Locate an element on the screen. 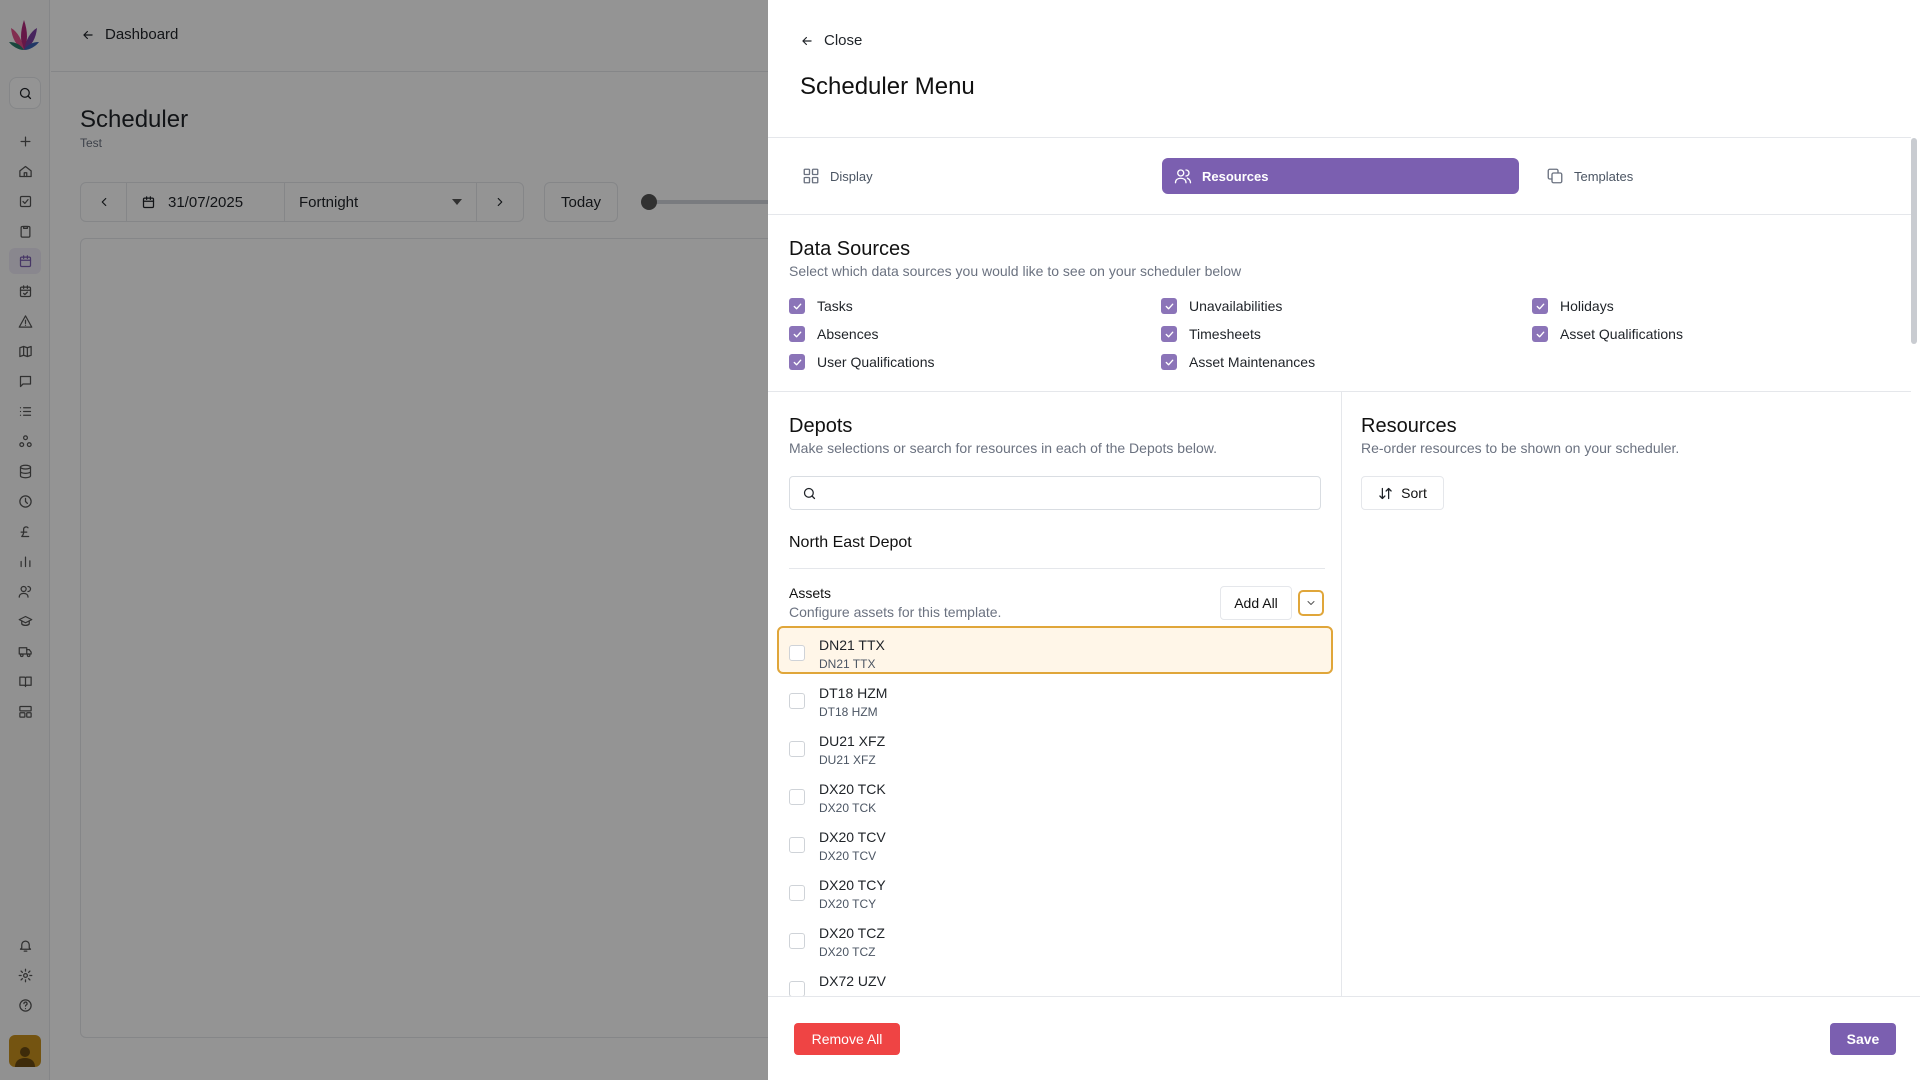  asset-title: DX20 TCV is located at coordinates (852, 837).